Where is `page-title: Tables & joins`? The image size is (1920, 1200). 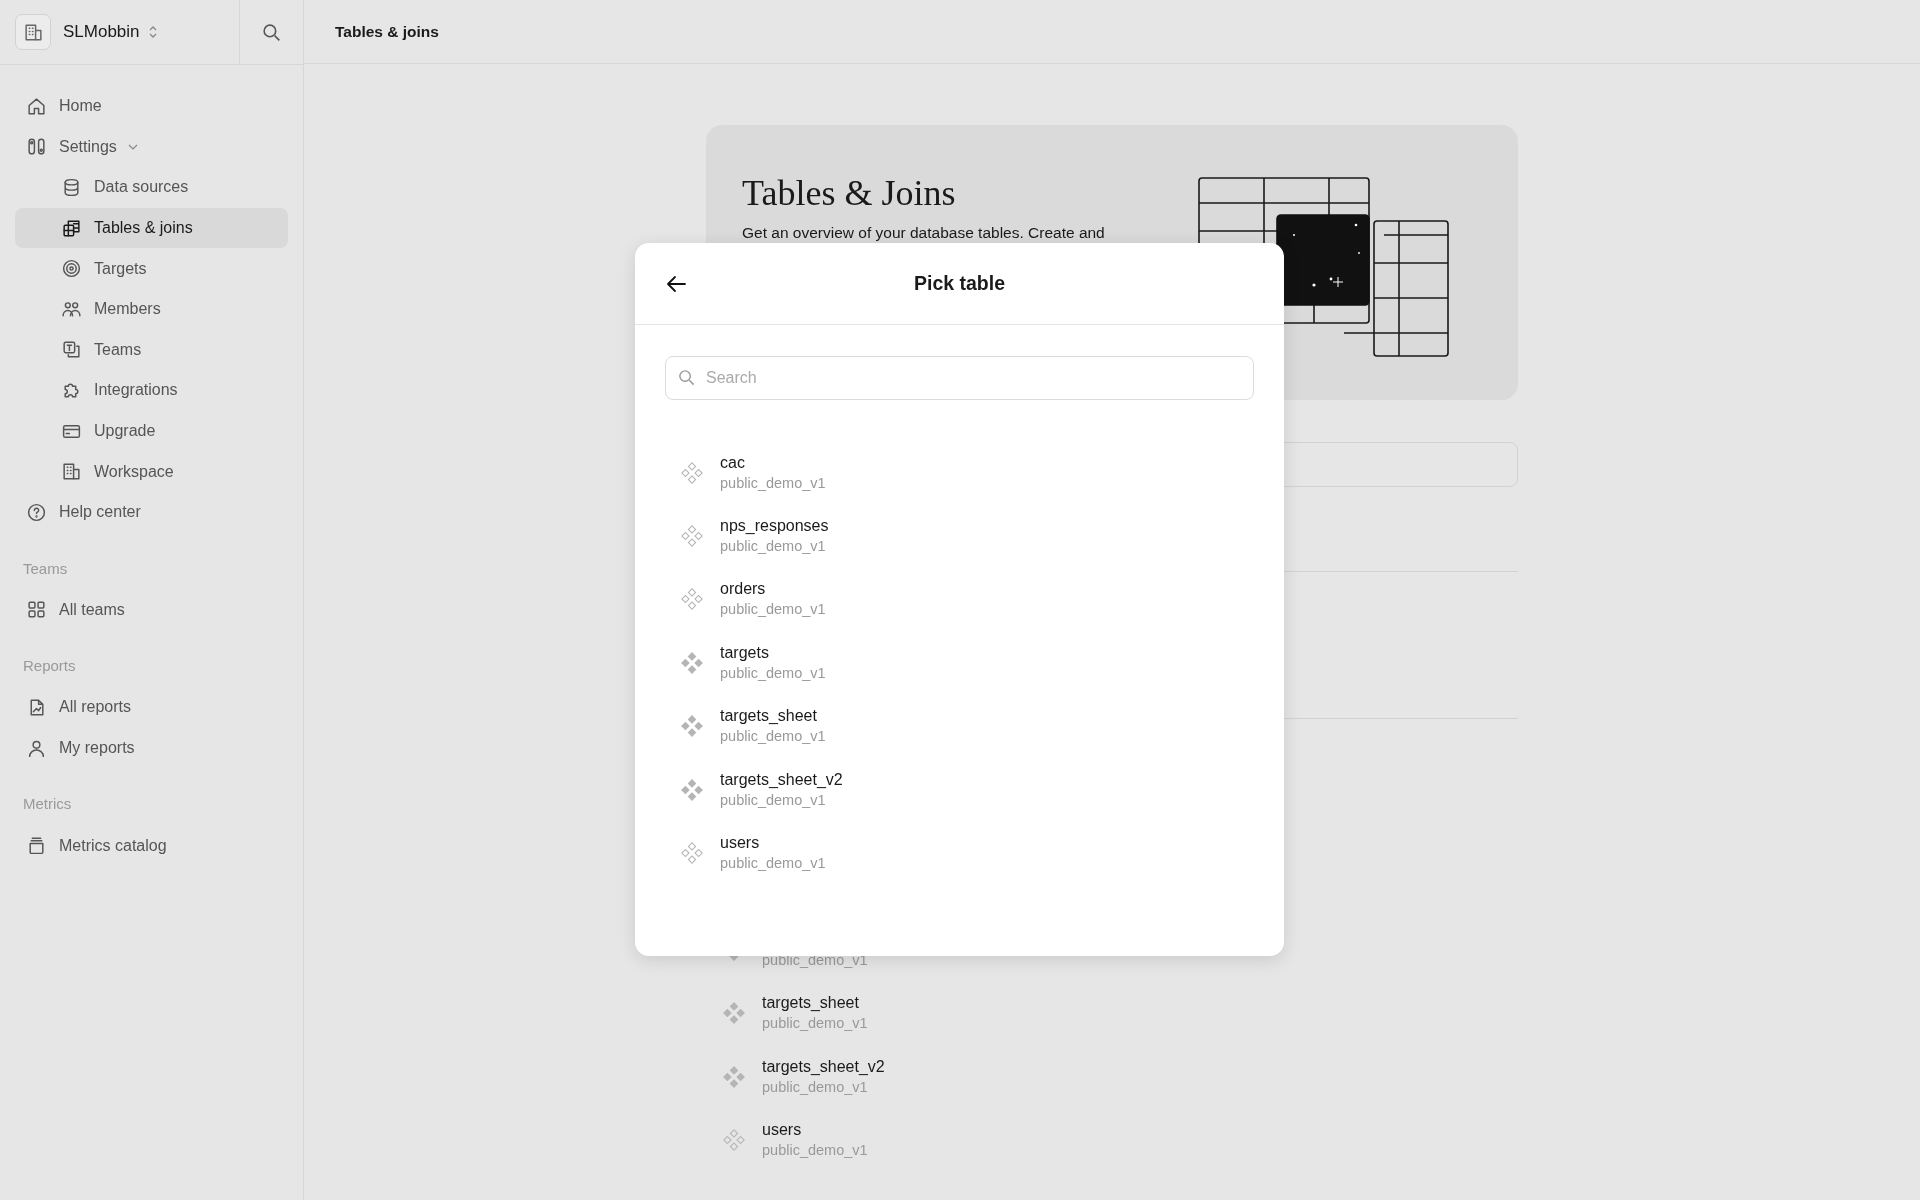 page-title: Tables & joins is located at coordinates (387, 31).